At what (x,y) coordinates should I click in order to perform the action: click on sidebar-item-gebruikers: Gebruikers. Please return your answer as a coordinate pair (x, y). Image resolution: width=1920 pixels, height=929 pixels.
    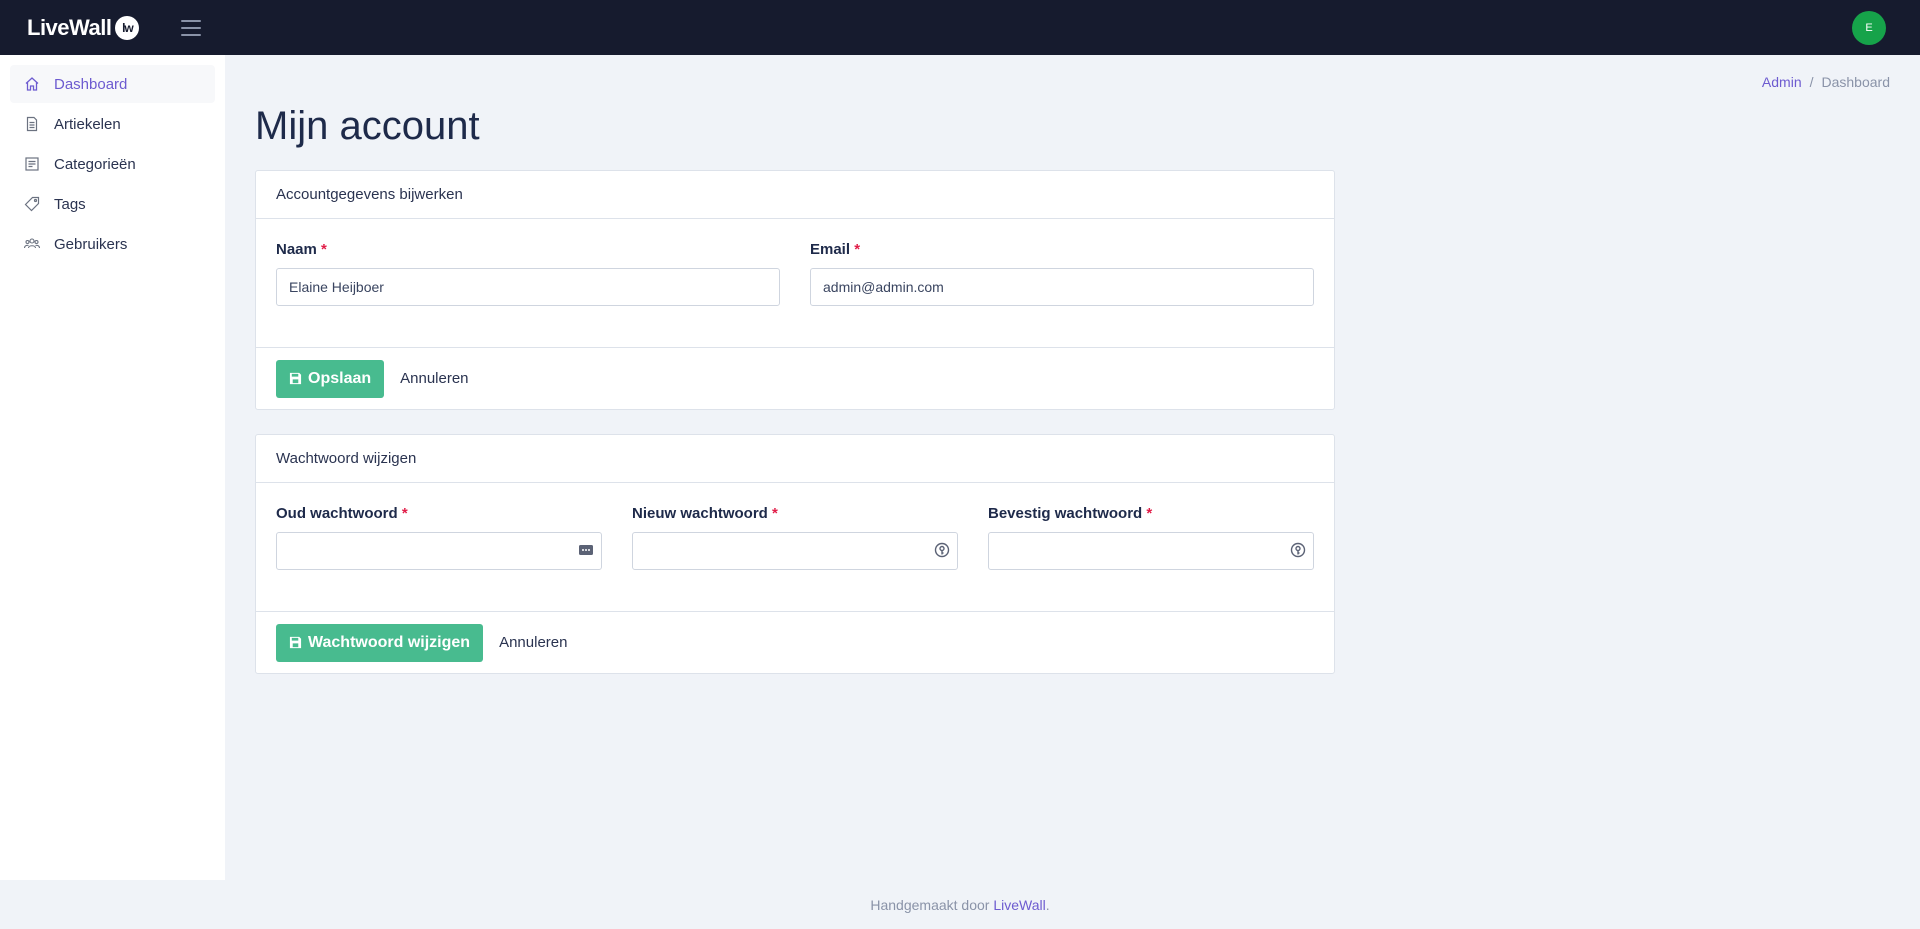
    Looking at the image, I should click on (112, 244).